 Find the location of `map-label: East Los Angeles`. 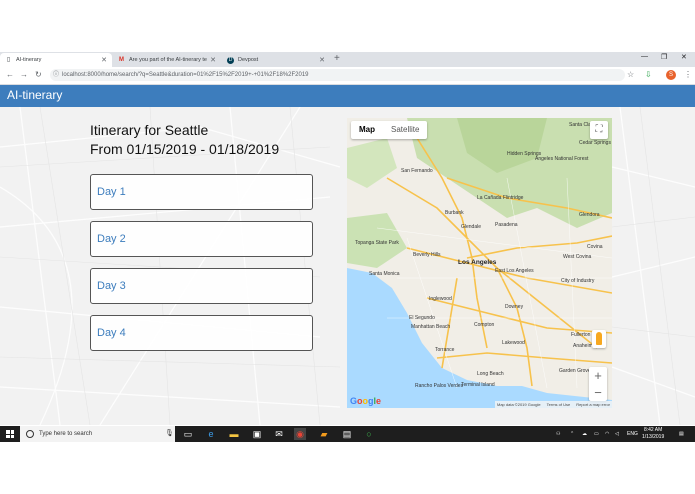

map-label: East Los Angeles is located at coordinates (514, 271).